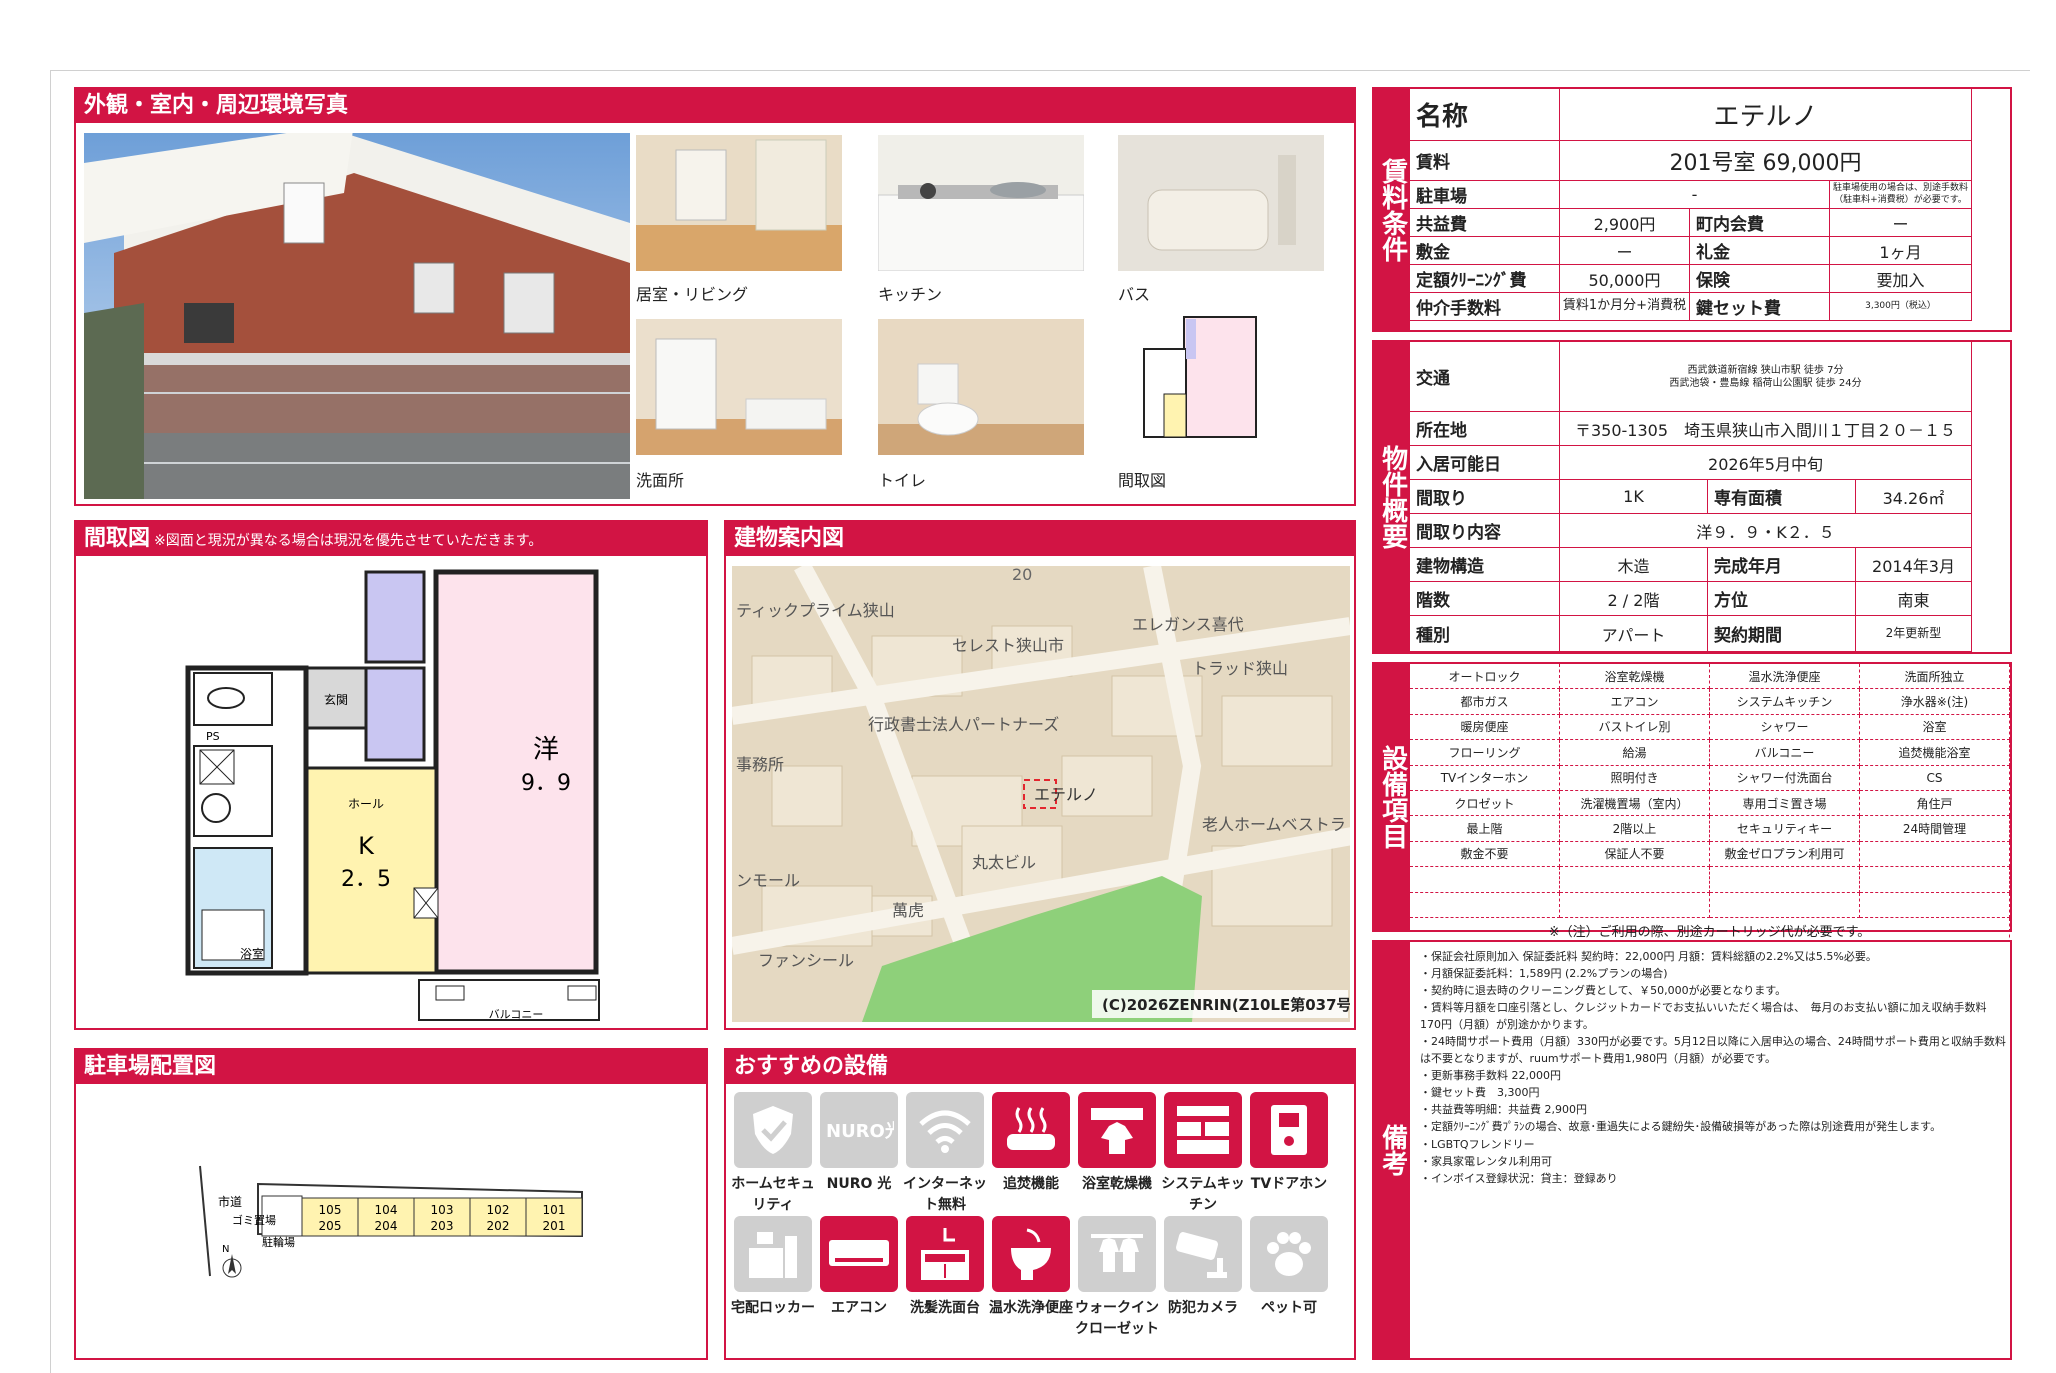  Describe the element at coordinates (1935, 702) in the screenshot. I see `equip-item: 浄水器※(注)` at that location.